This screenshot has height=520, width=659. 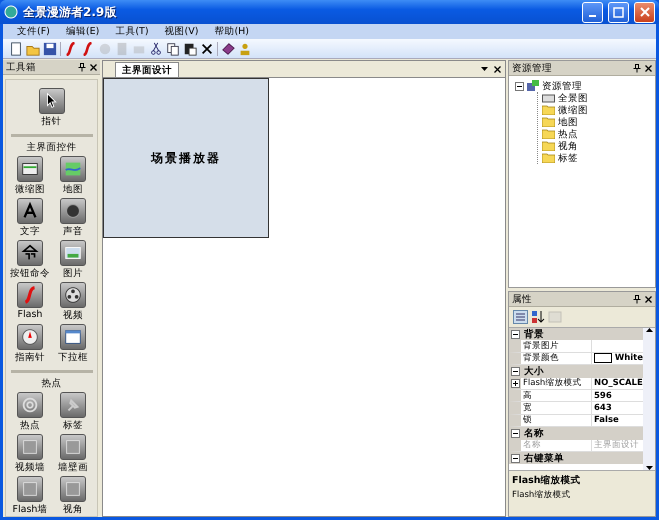 I want to click on menu-item: 工具(T), so click(x=132, y=31).